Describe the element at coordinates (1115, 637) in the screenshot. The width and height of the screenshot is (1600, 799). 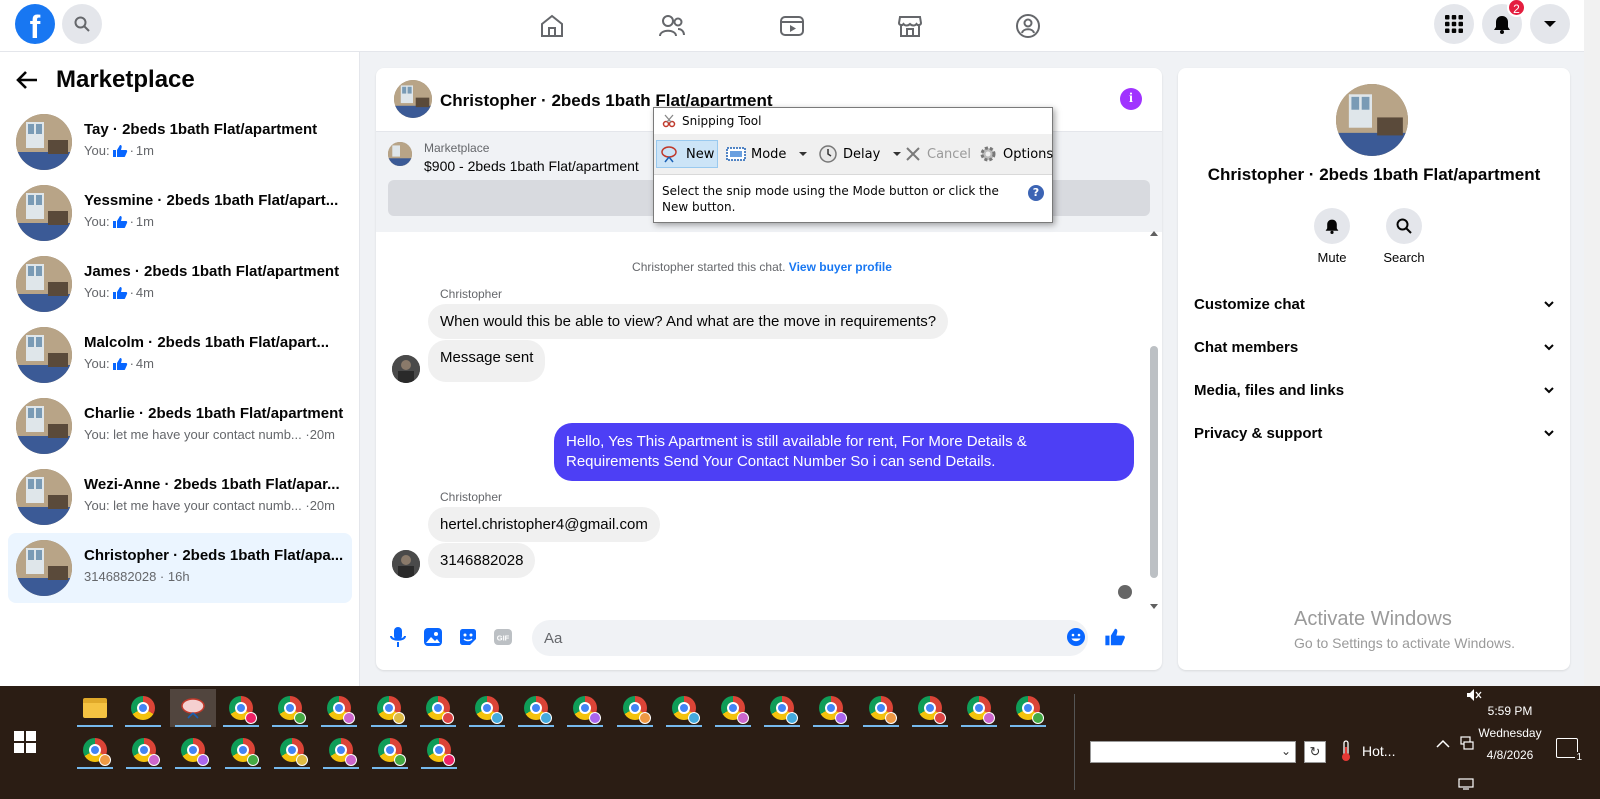
I see `thumbs-up-send-icon` at that location.